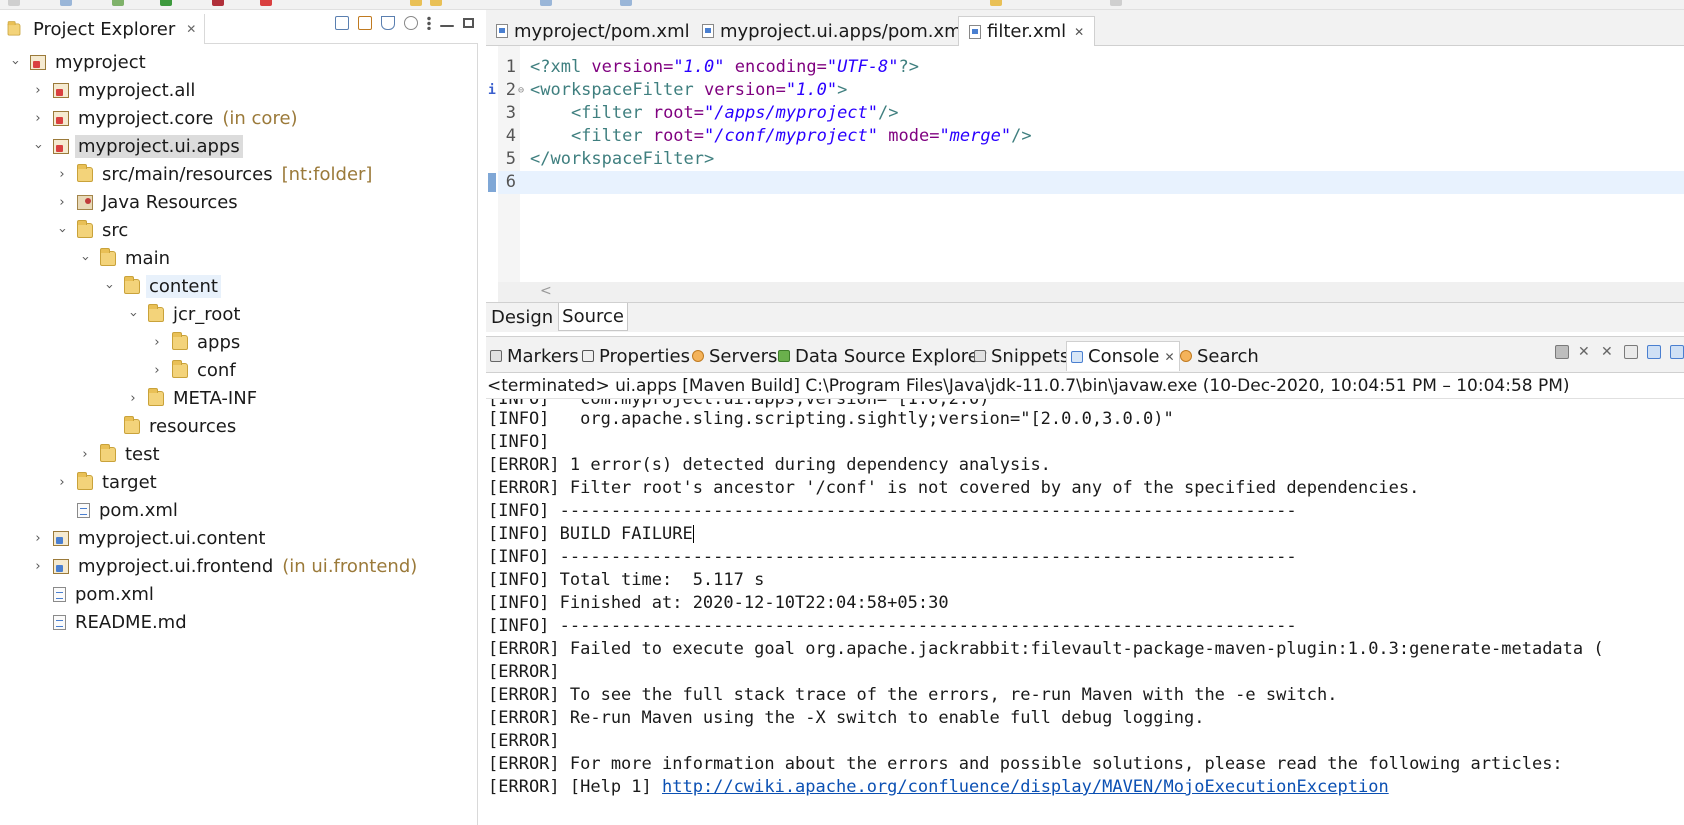 The height and width of the screenshot is (825, 1684). Describe the element at coordinates (239, 342) in the screenshot. I see `tree-item: › apps` at that location.